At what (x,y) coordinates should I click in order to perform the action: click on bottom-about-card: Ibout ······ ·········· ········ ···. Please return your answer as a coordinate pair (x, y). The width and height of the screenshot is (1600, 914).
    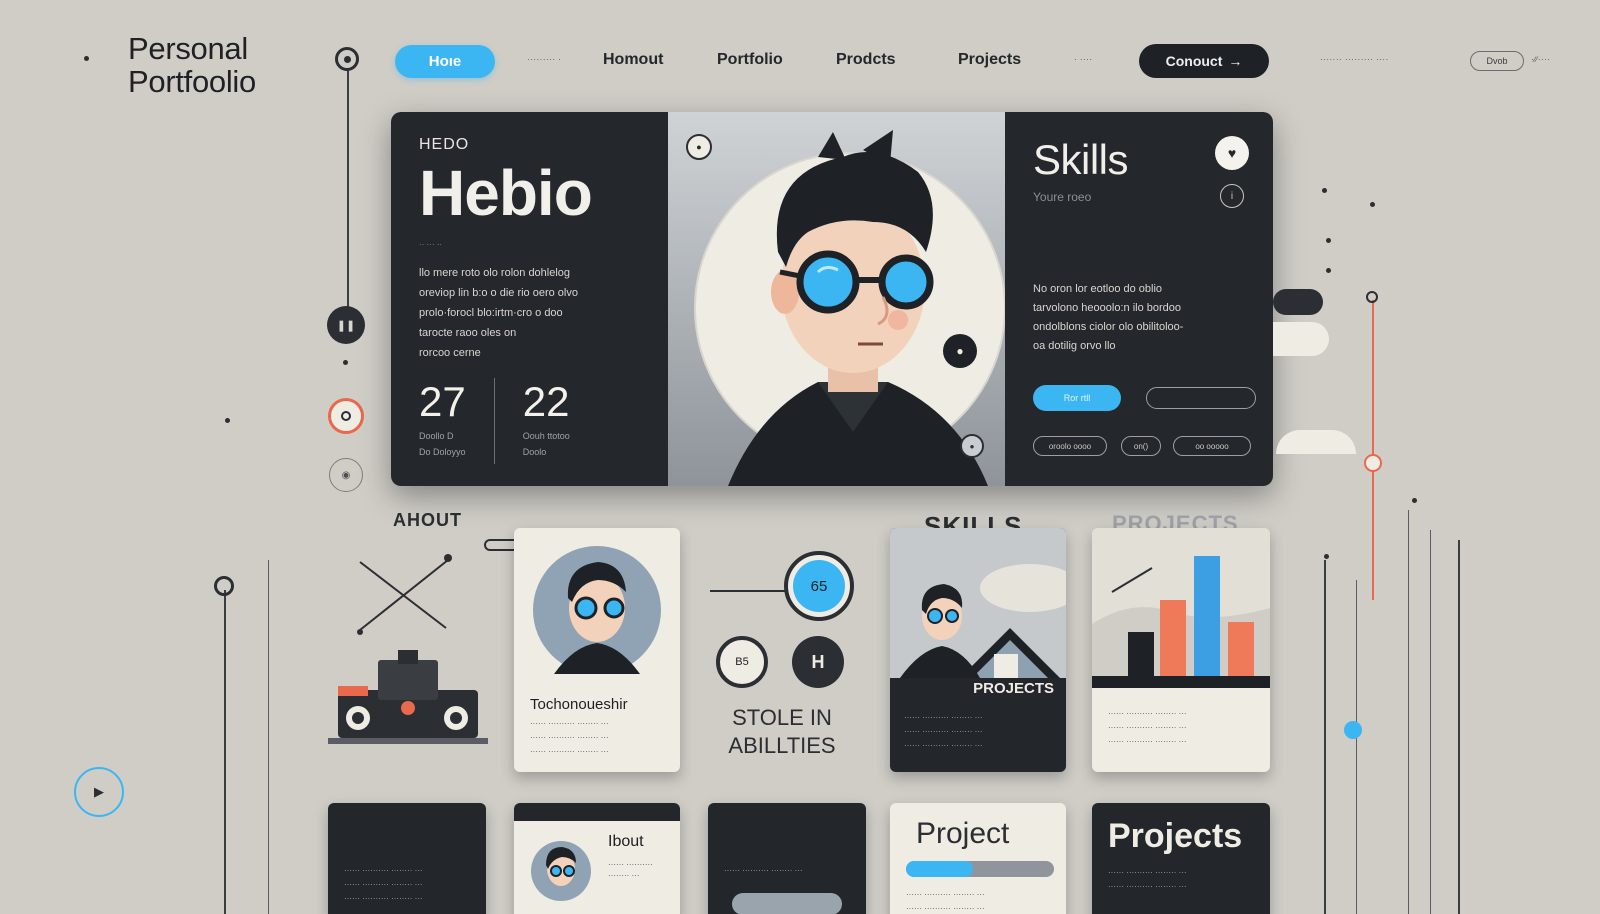
    Looking at the image, I should click on (597, 858).